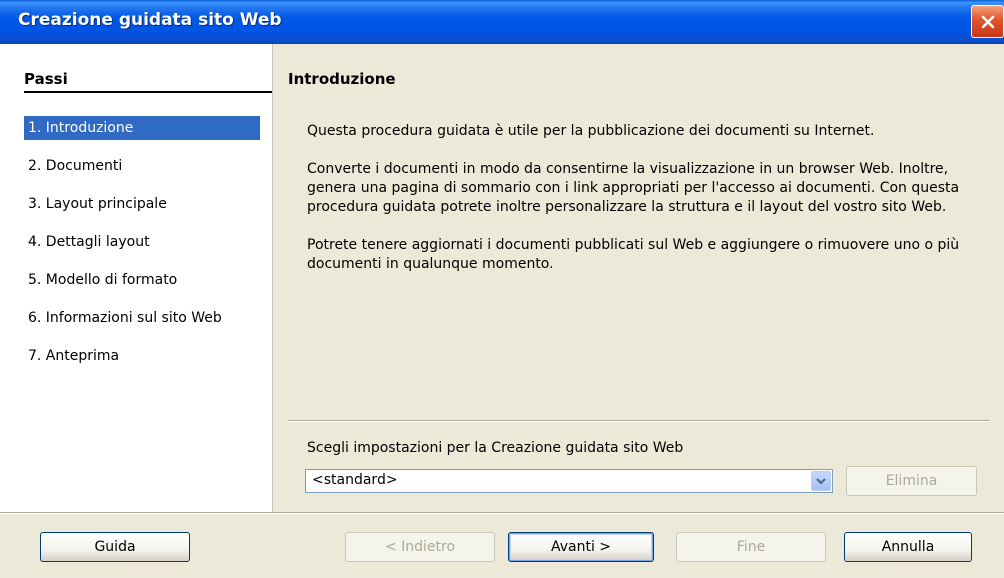 Image resolution: width=1004 pixels, height=578 pixels. What do you see at coordinates (142, 166) in the screenshot?
I see `step-documenti: 2. Documenti` at bounding box center [142, 166].